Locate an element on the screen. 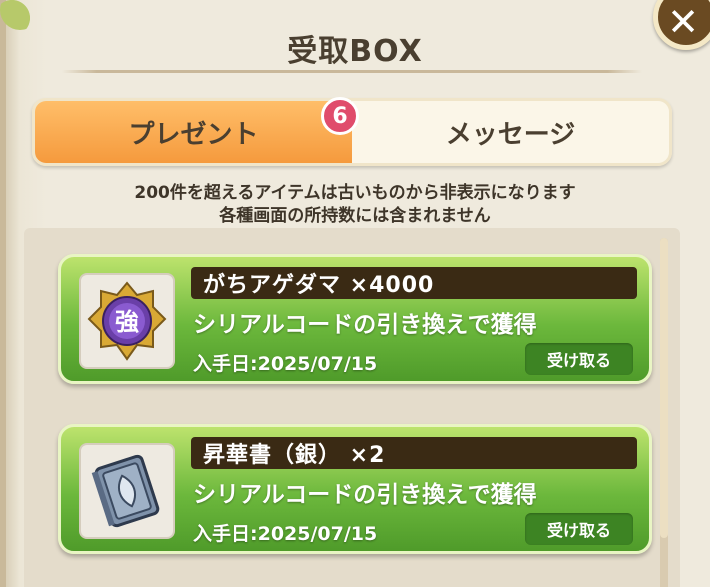 Image resolution: width=710 pixels, height=587 pixels. item-icon-box: 強 is located at coordinates (127, 321).